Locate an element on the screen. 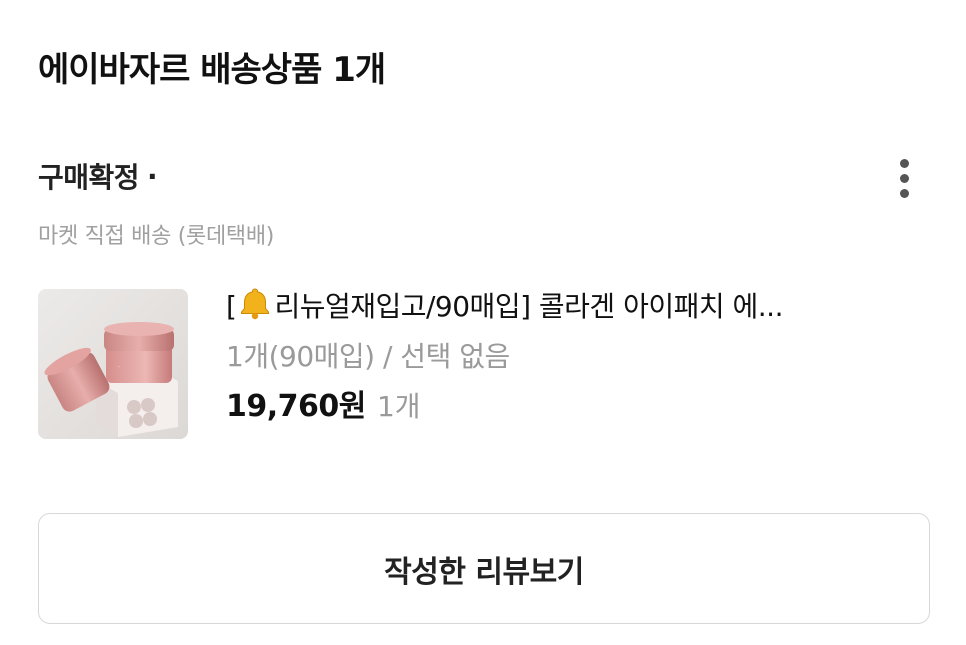 The height and width of the screenshot is (645, 966). product-jar-image: · is located at coordinates (113, 364).